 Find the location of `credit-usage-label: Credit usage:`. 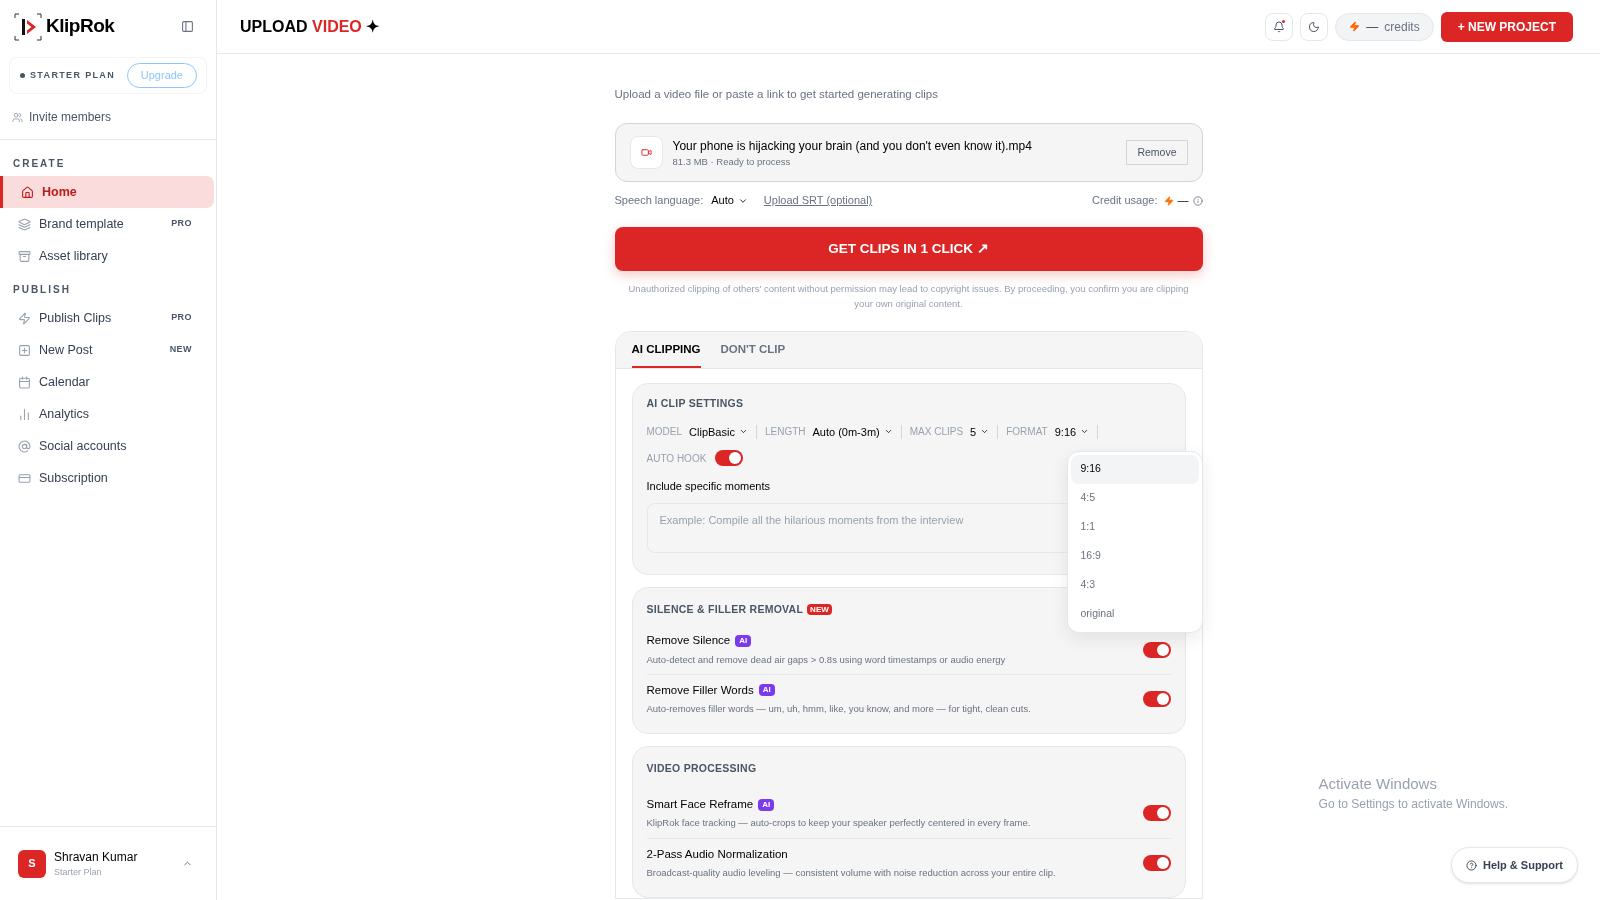

credit-usage-label: Credit usage: is located at coordinates (1125, 201).